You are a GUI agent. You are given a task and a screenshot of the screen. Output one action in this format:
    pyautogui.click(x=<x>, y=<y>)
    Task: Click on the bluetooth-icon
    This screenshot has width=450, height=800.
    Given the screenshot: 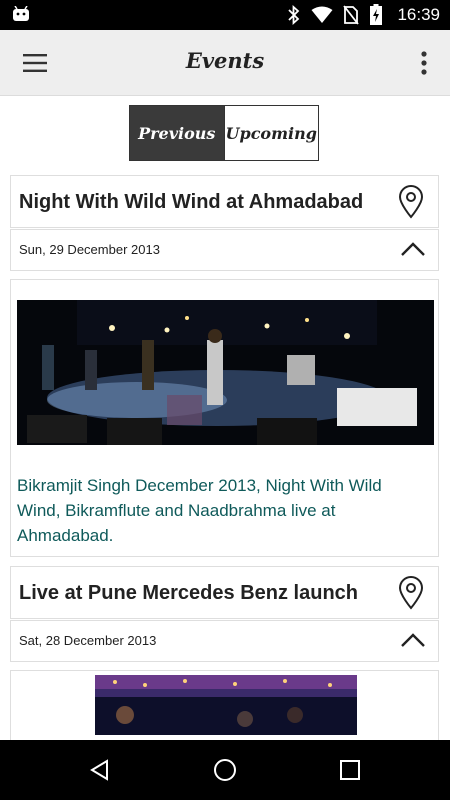 What is the action you would take?
    pyautogui.click(x=294, y=15)
    